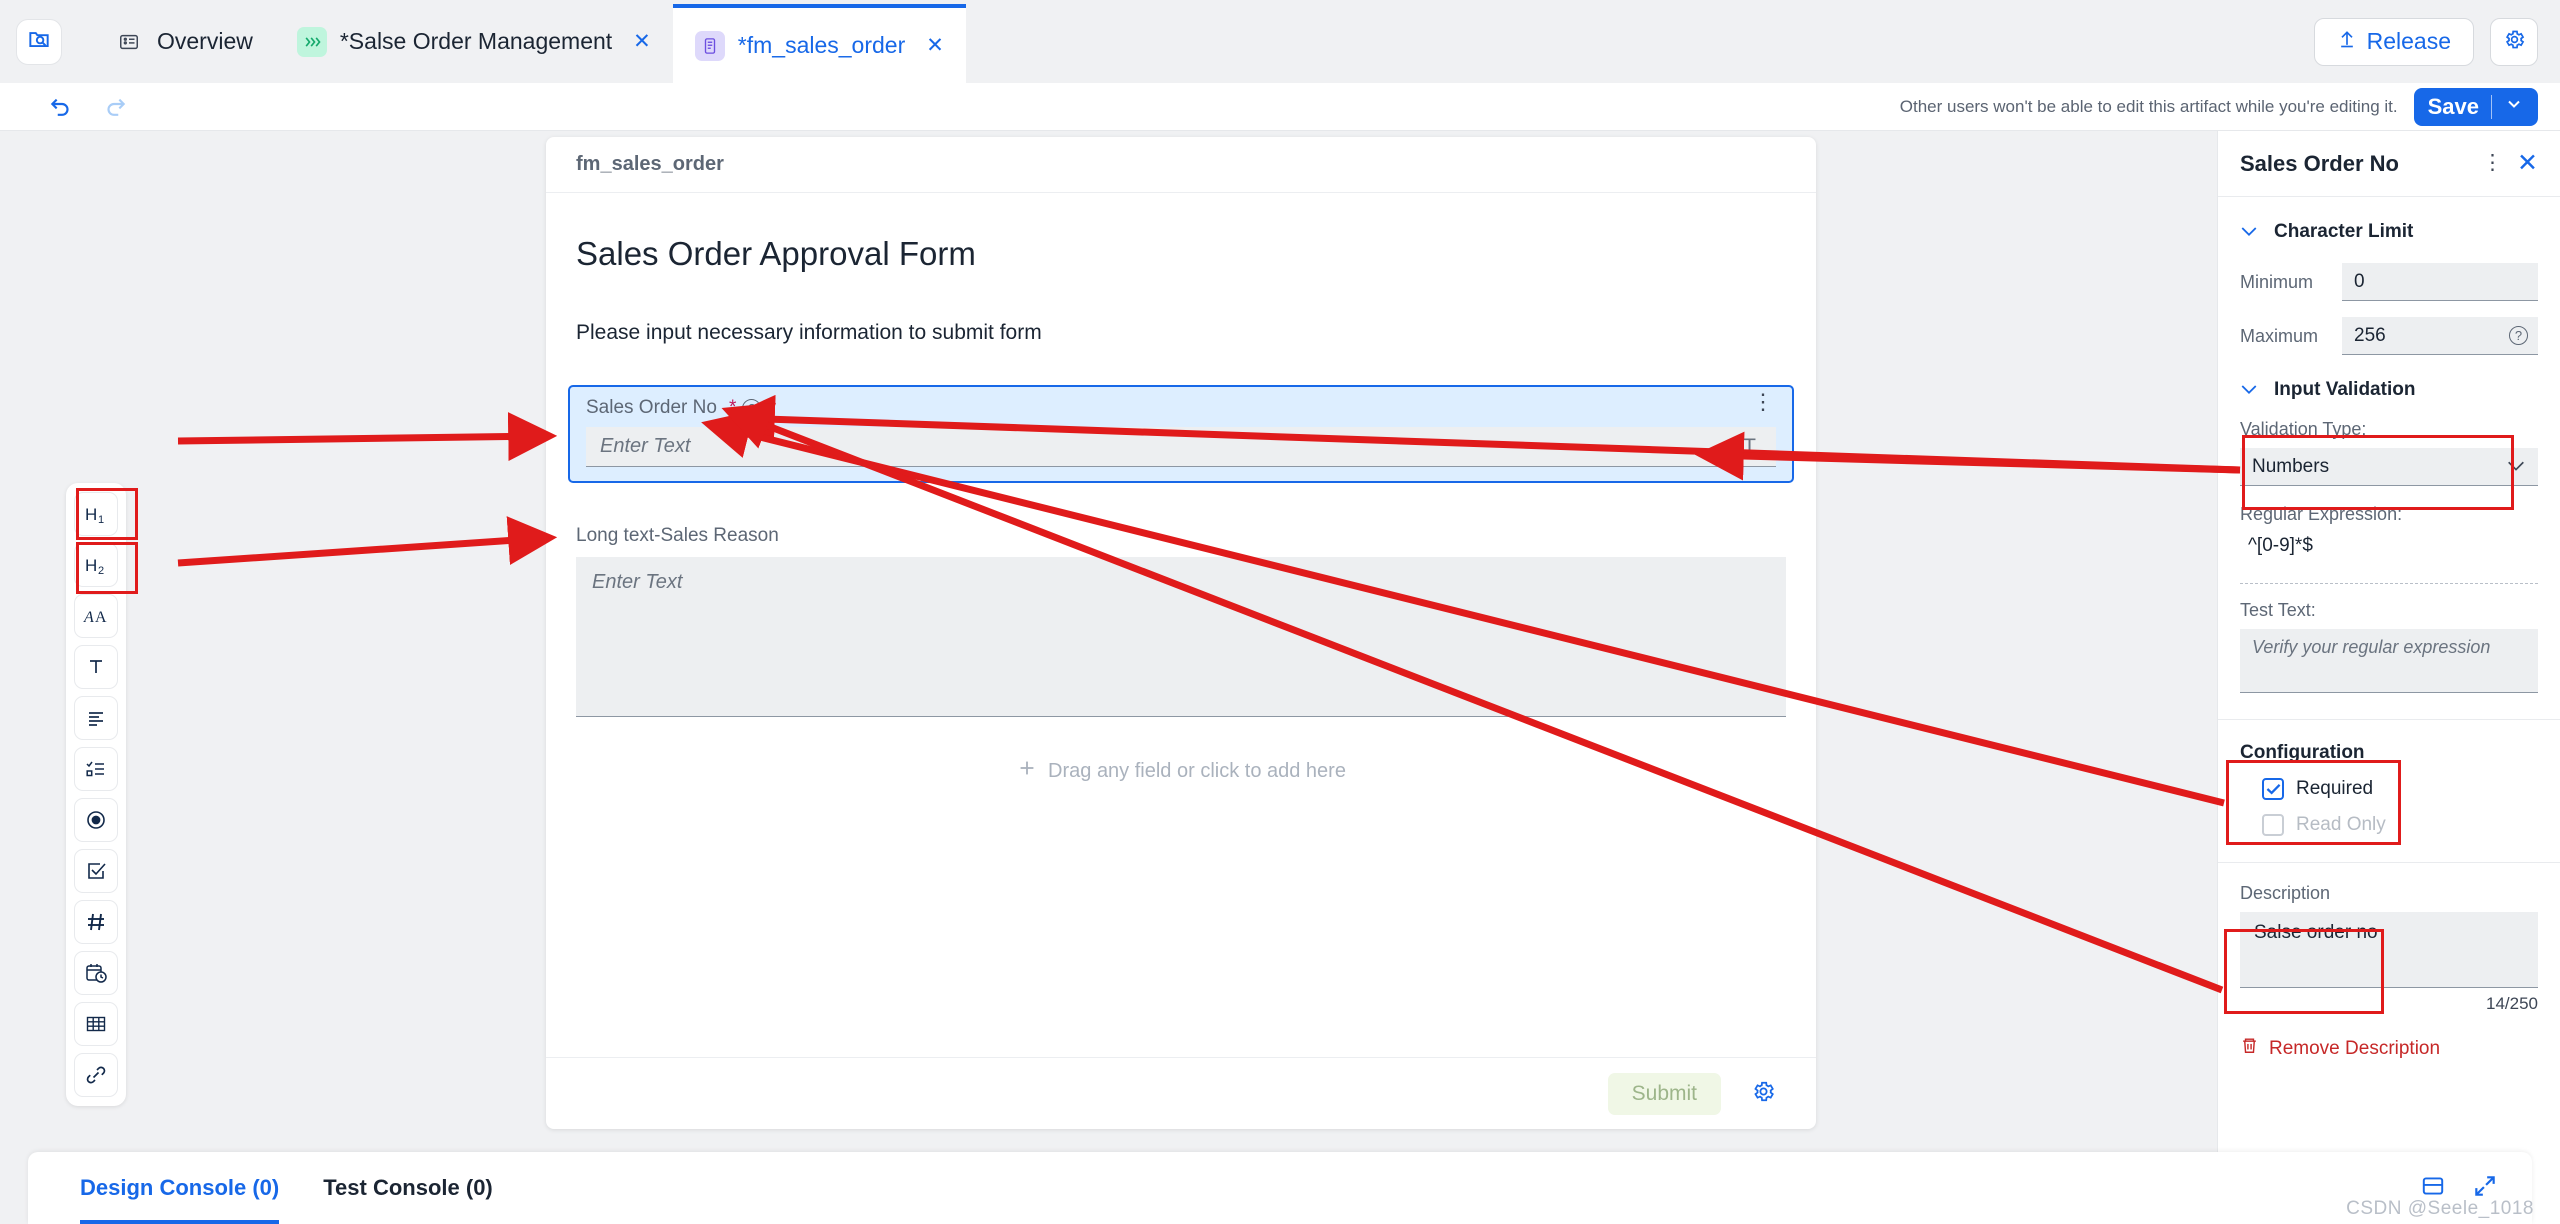 The width and height of the screenshot is (2560, 1224). What do you see at coordinates (311, 41) in the screenshot?
I see `chevrons-right-icon` at bounding box center [311, 41].